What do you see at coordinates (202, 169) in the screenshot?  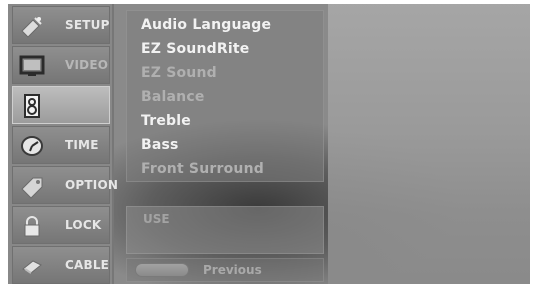 I see `menu-item-front-surround: Front Surround` at bounding box center [202, 169].